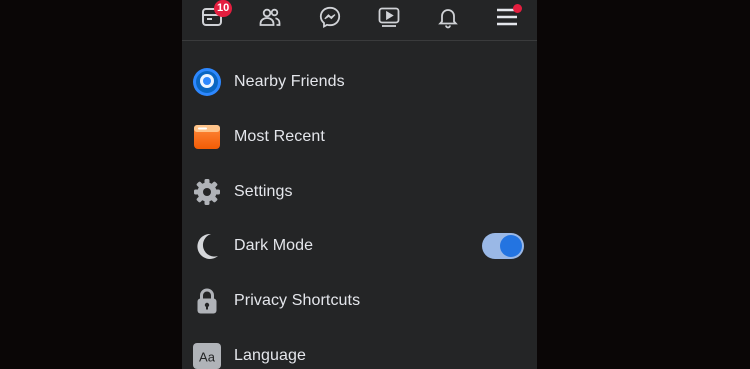 This screenshot has width=750, height=369. Describe the element at coordinates (517, 8) in the screenshot. I see `menu-notification-dot` at that location.